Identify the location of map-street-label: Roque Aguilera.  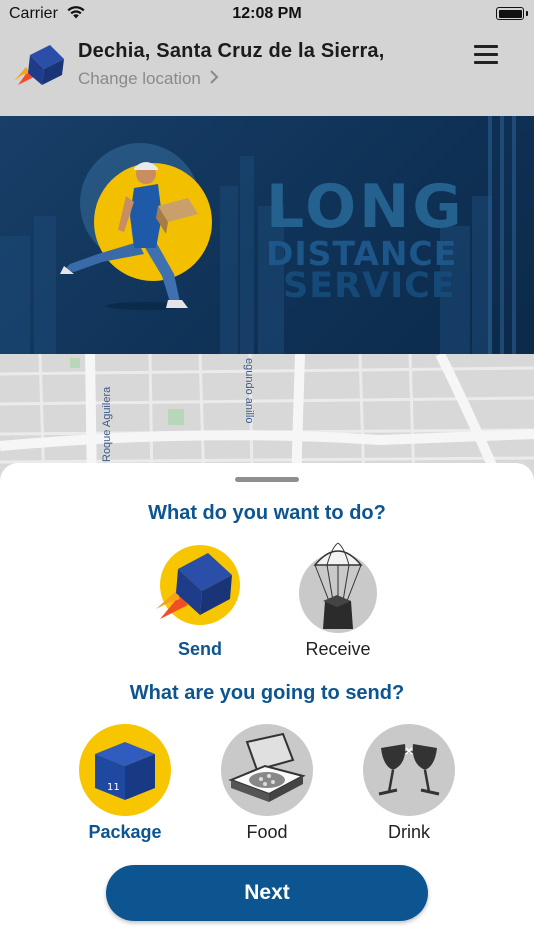
(107, 424).